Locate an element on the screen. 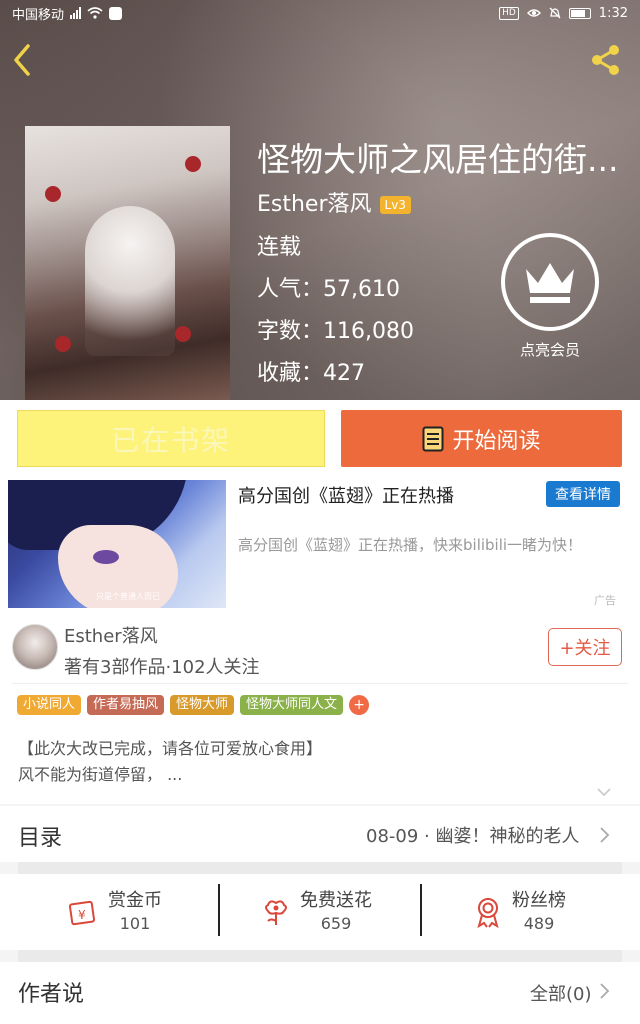 The width and height of the screenshot is (640, 1024). wifi-icon is located at coordinates (95, 13).